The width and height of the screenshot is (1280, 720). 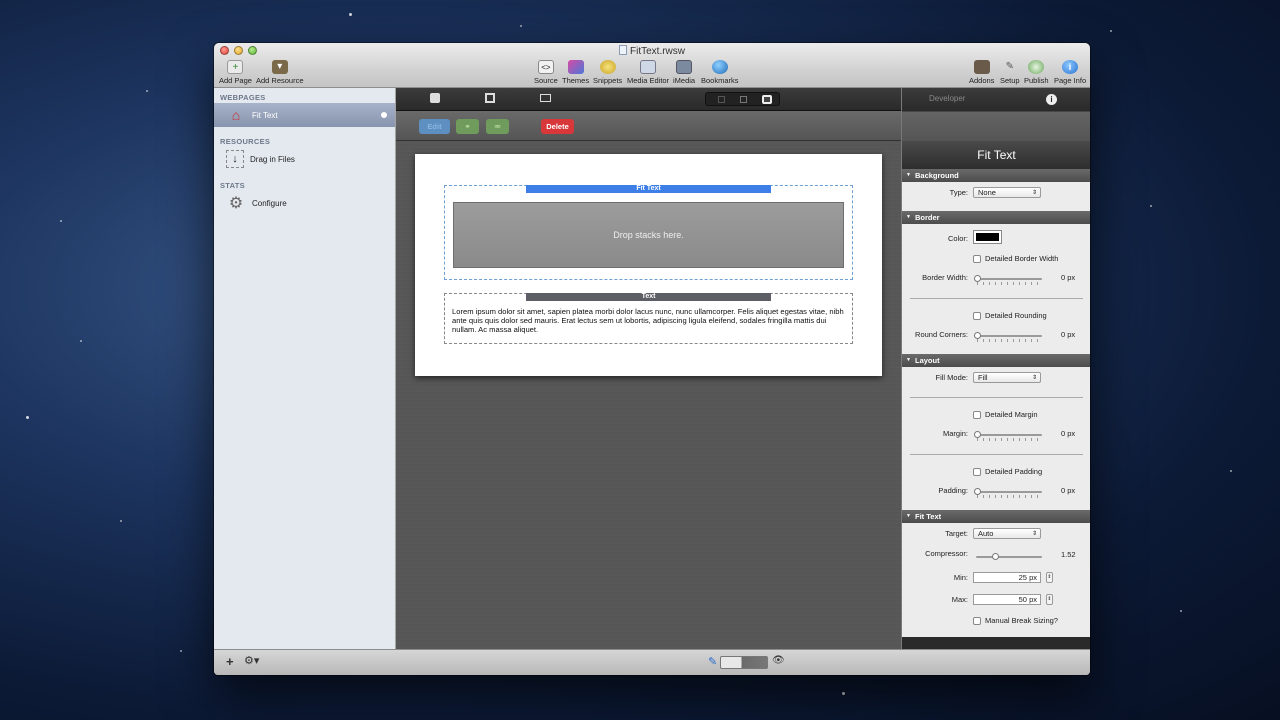 I want to click on imedia-button: iMedia, so click(x=684, y=72).